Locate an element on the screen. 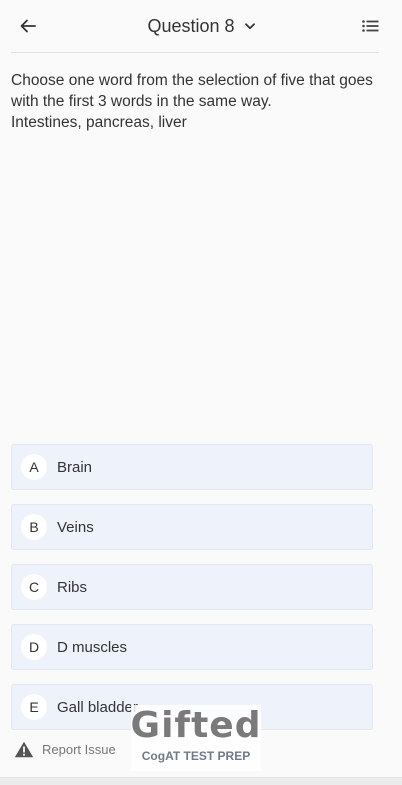 This screenshot has width=402, height=785. option-label: D muscles is located at coordinates (92, 647).